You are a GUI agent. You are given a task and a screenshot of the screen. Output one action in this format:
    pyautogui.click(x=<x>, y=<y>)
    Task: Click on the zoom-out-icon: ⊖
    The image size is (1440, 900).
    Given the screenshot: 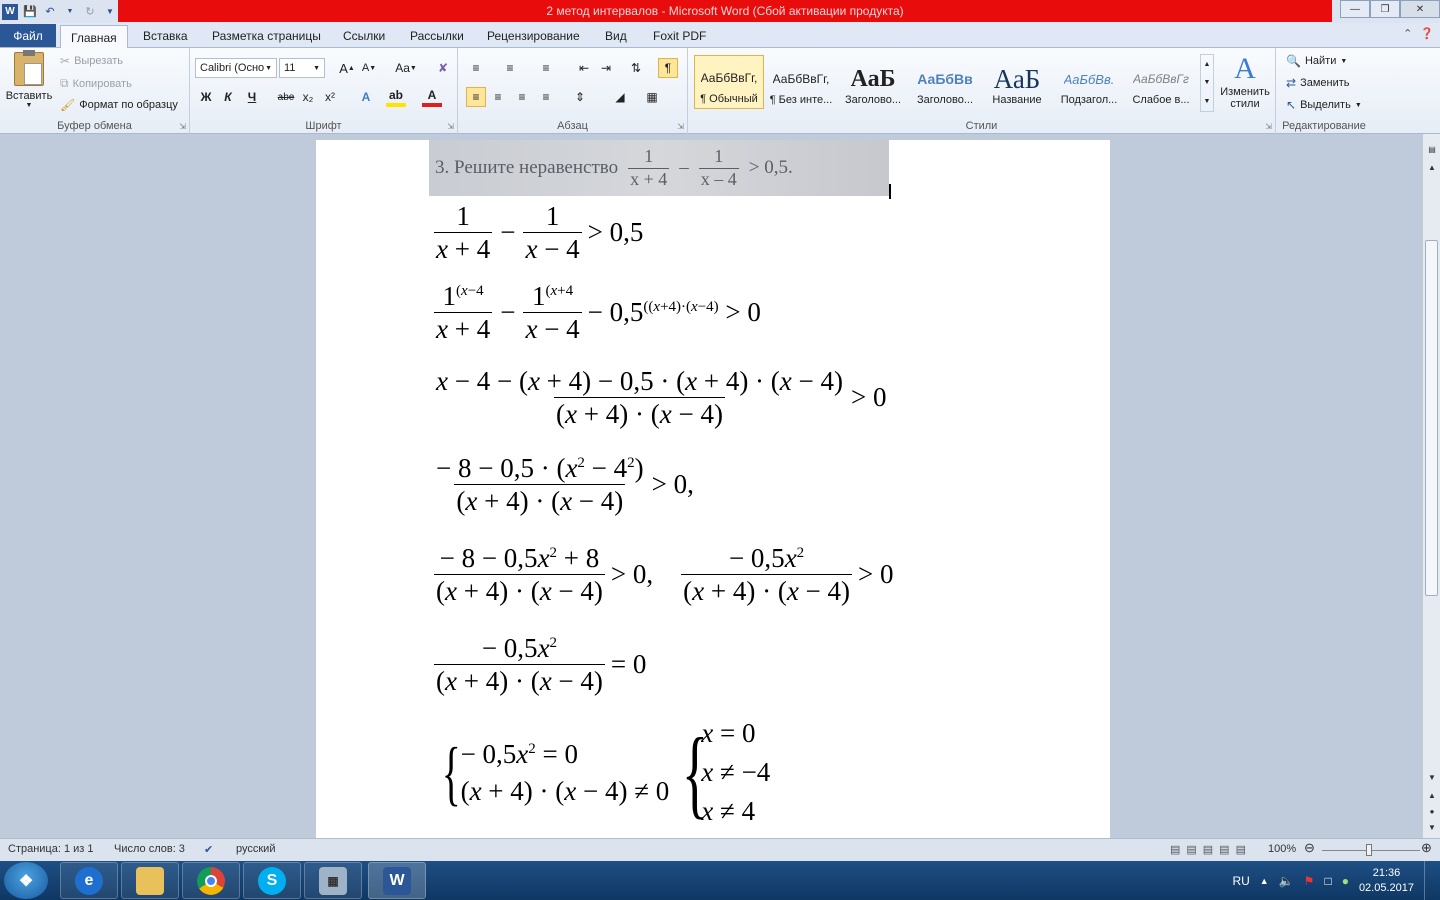 What is the action you would take?
    pyautogui.click(x=1309, y=848)
    